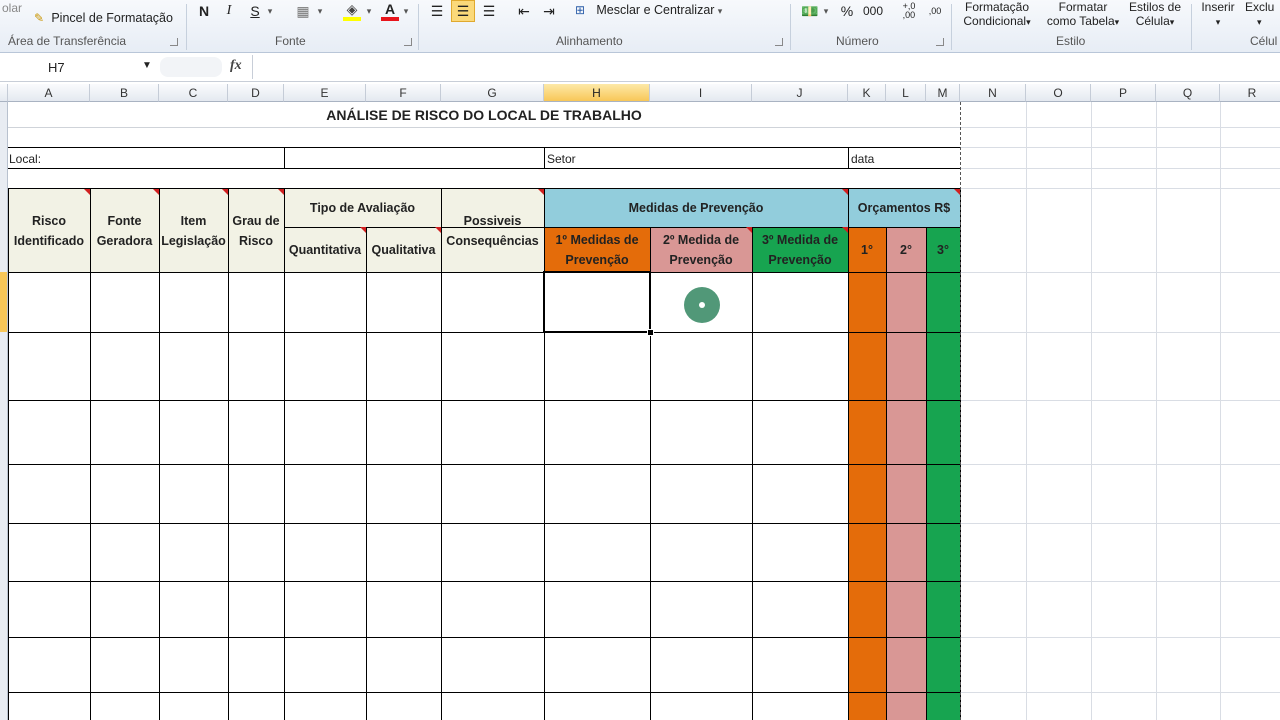 Image resolution: width=1280 pixels, height=720 pixels. What do you see at coordinates (492, 93) in the screenshot?
I see `column-header-g: G` at bounding box center [492, 93].